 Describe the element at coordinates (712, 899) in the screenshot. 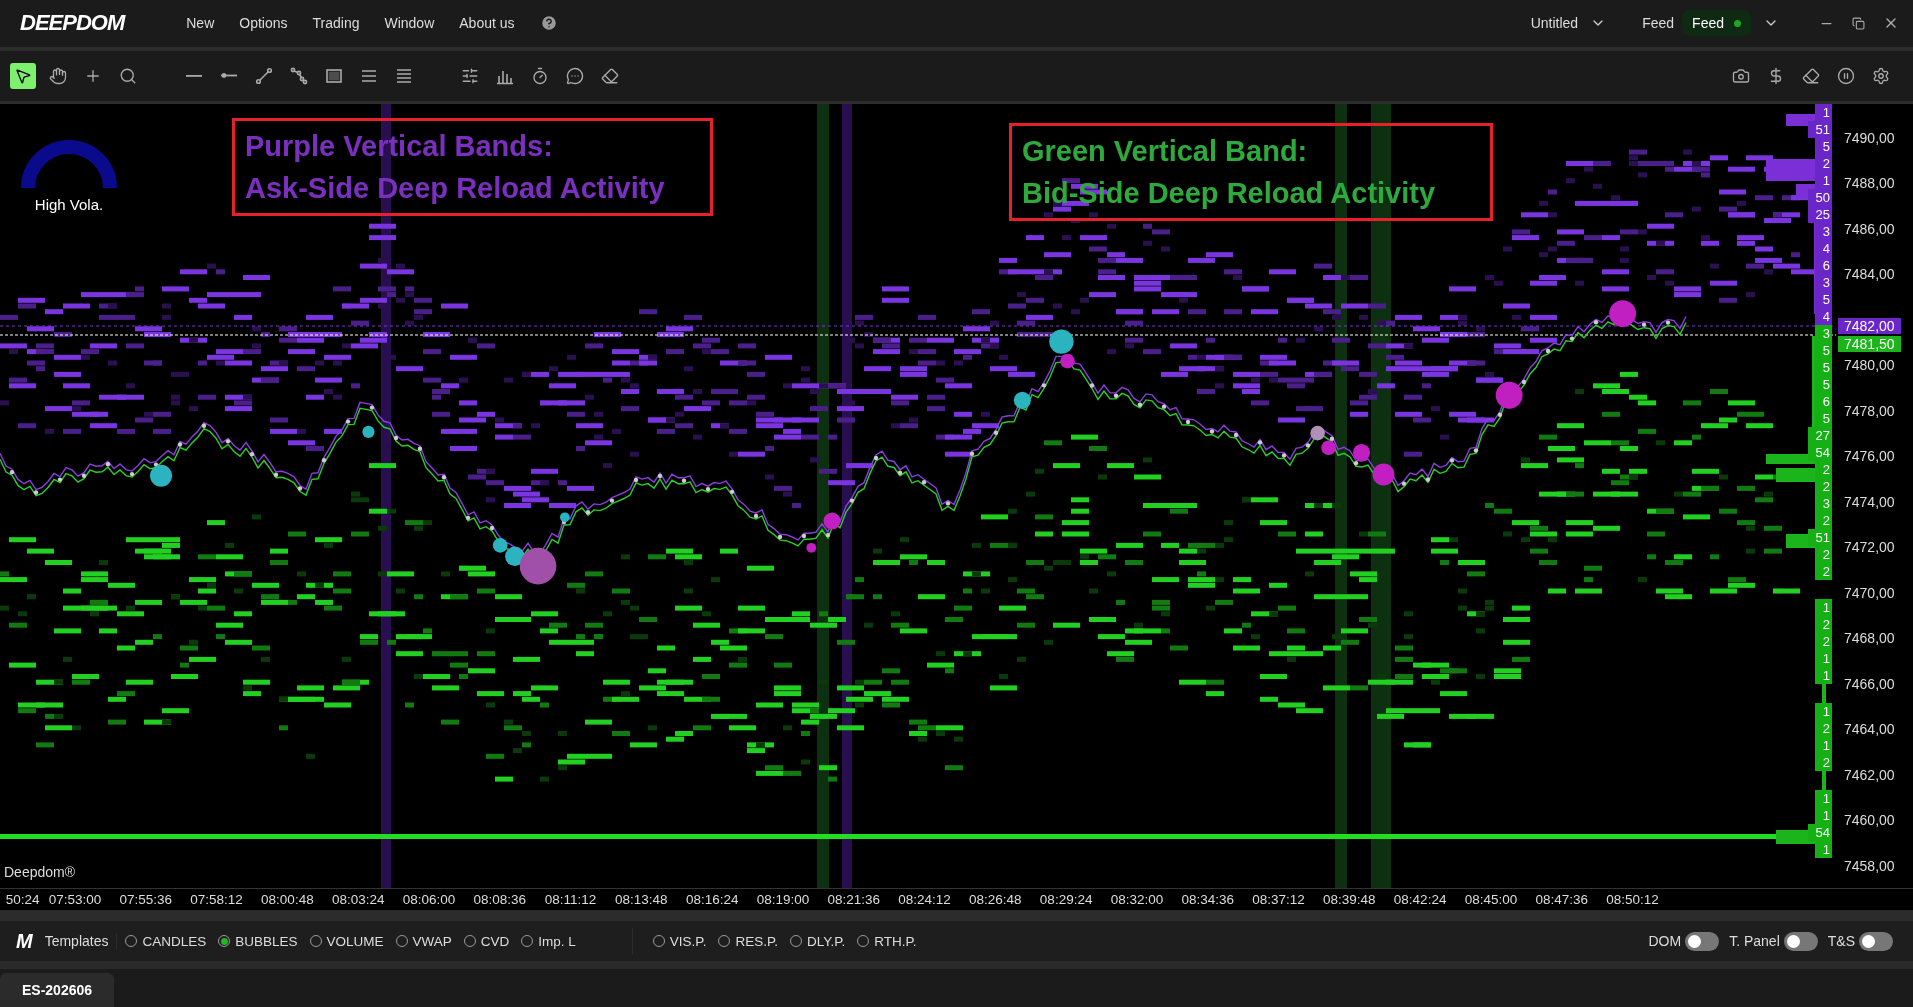

I see `time-label: 08:16:24` at that location.